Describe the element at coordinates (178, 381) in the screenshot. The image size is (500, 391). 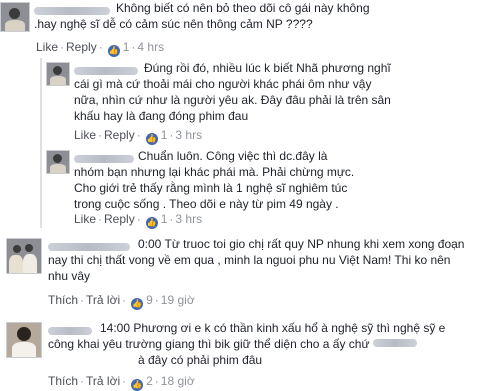
I see `timestamp: 18 giờ` at that location.